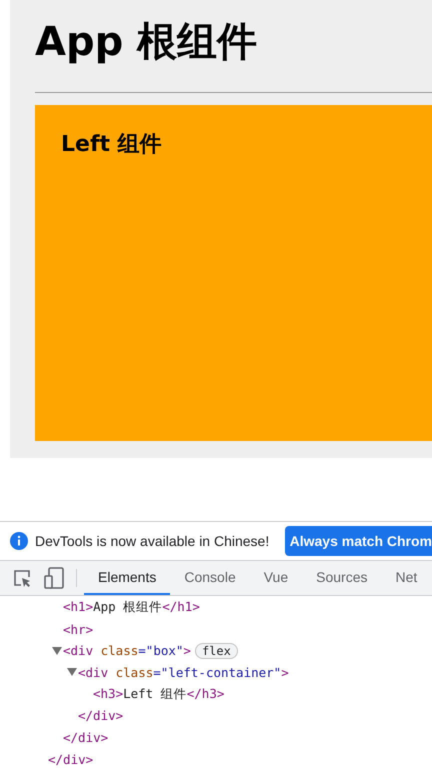 Image resolution: width=432 pixels, height=770 pixels. What do you see at coordinates (158, 694) in the screenshot?
I see `element-code: <h3>Left 组件</h3>` at bounding box center [158, 694].